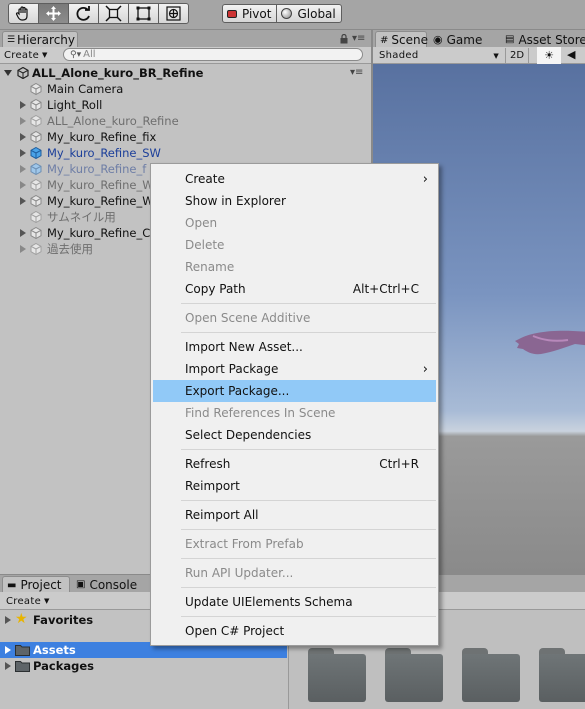 This screenshot has width=585, height=709. Describe the element at coordinates (85, 89) in the screenshot. I see `hierarchy-item-label: Main Camera` at that location.